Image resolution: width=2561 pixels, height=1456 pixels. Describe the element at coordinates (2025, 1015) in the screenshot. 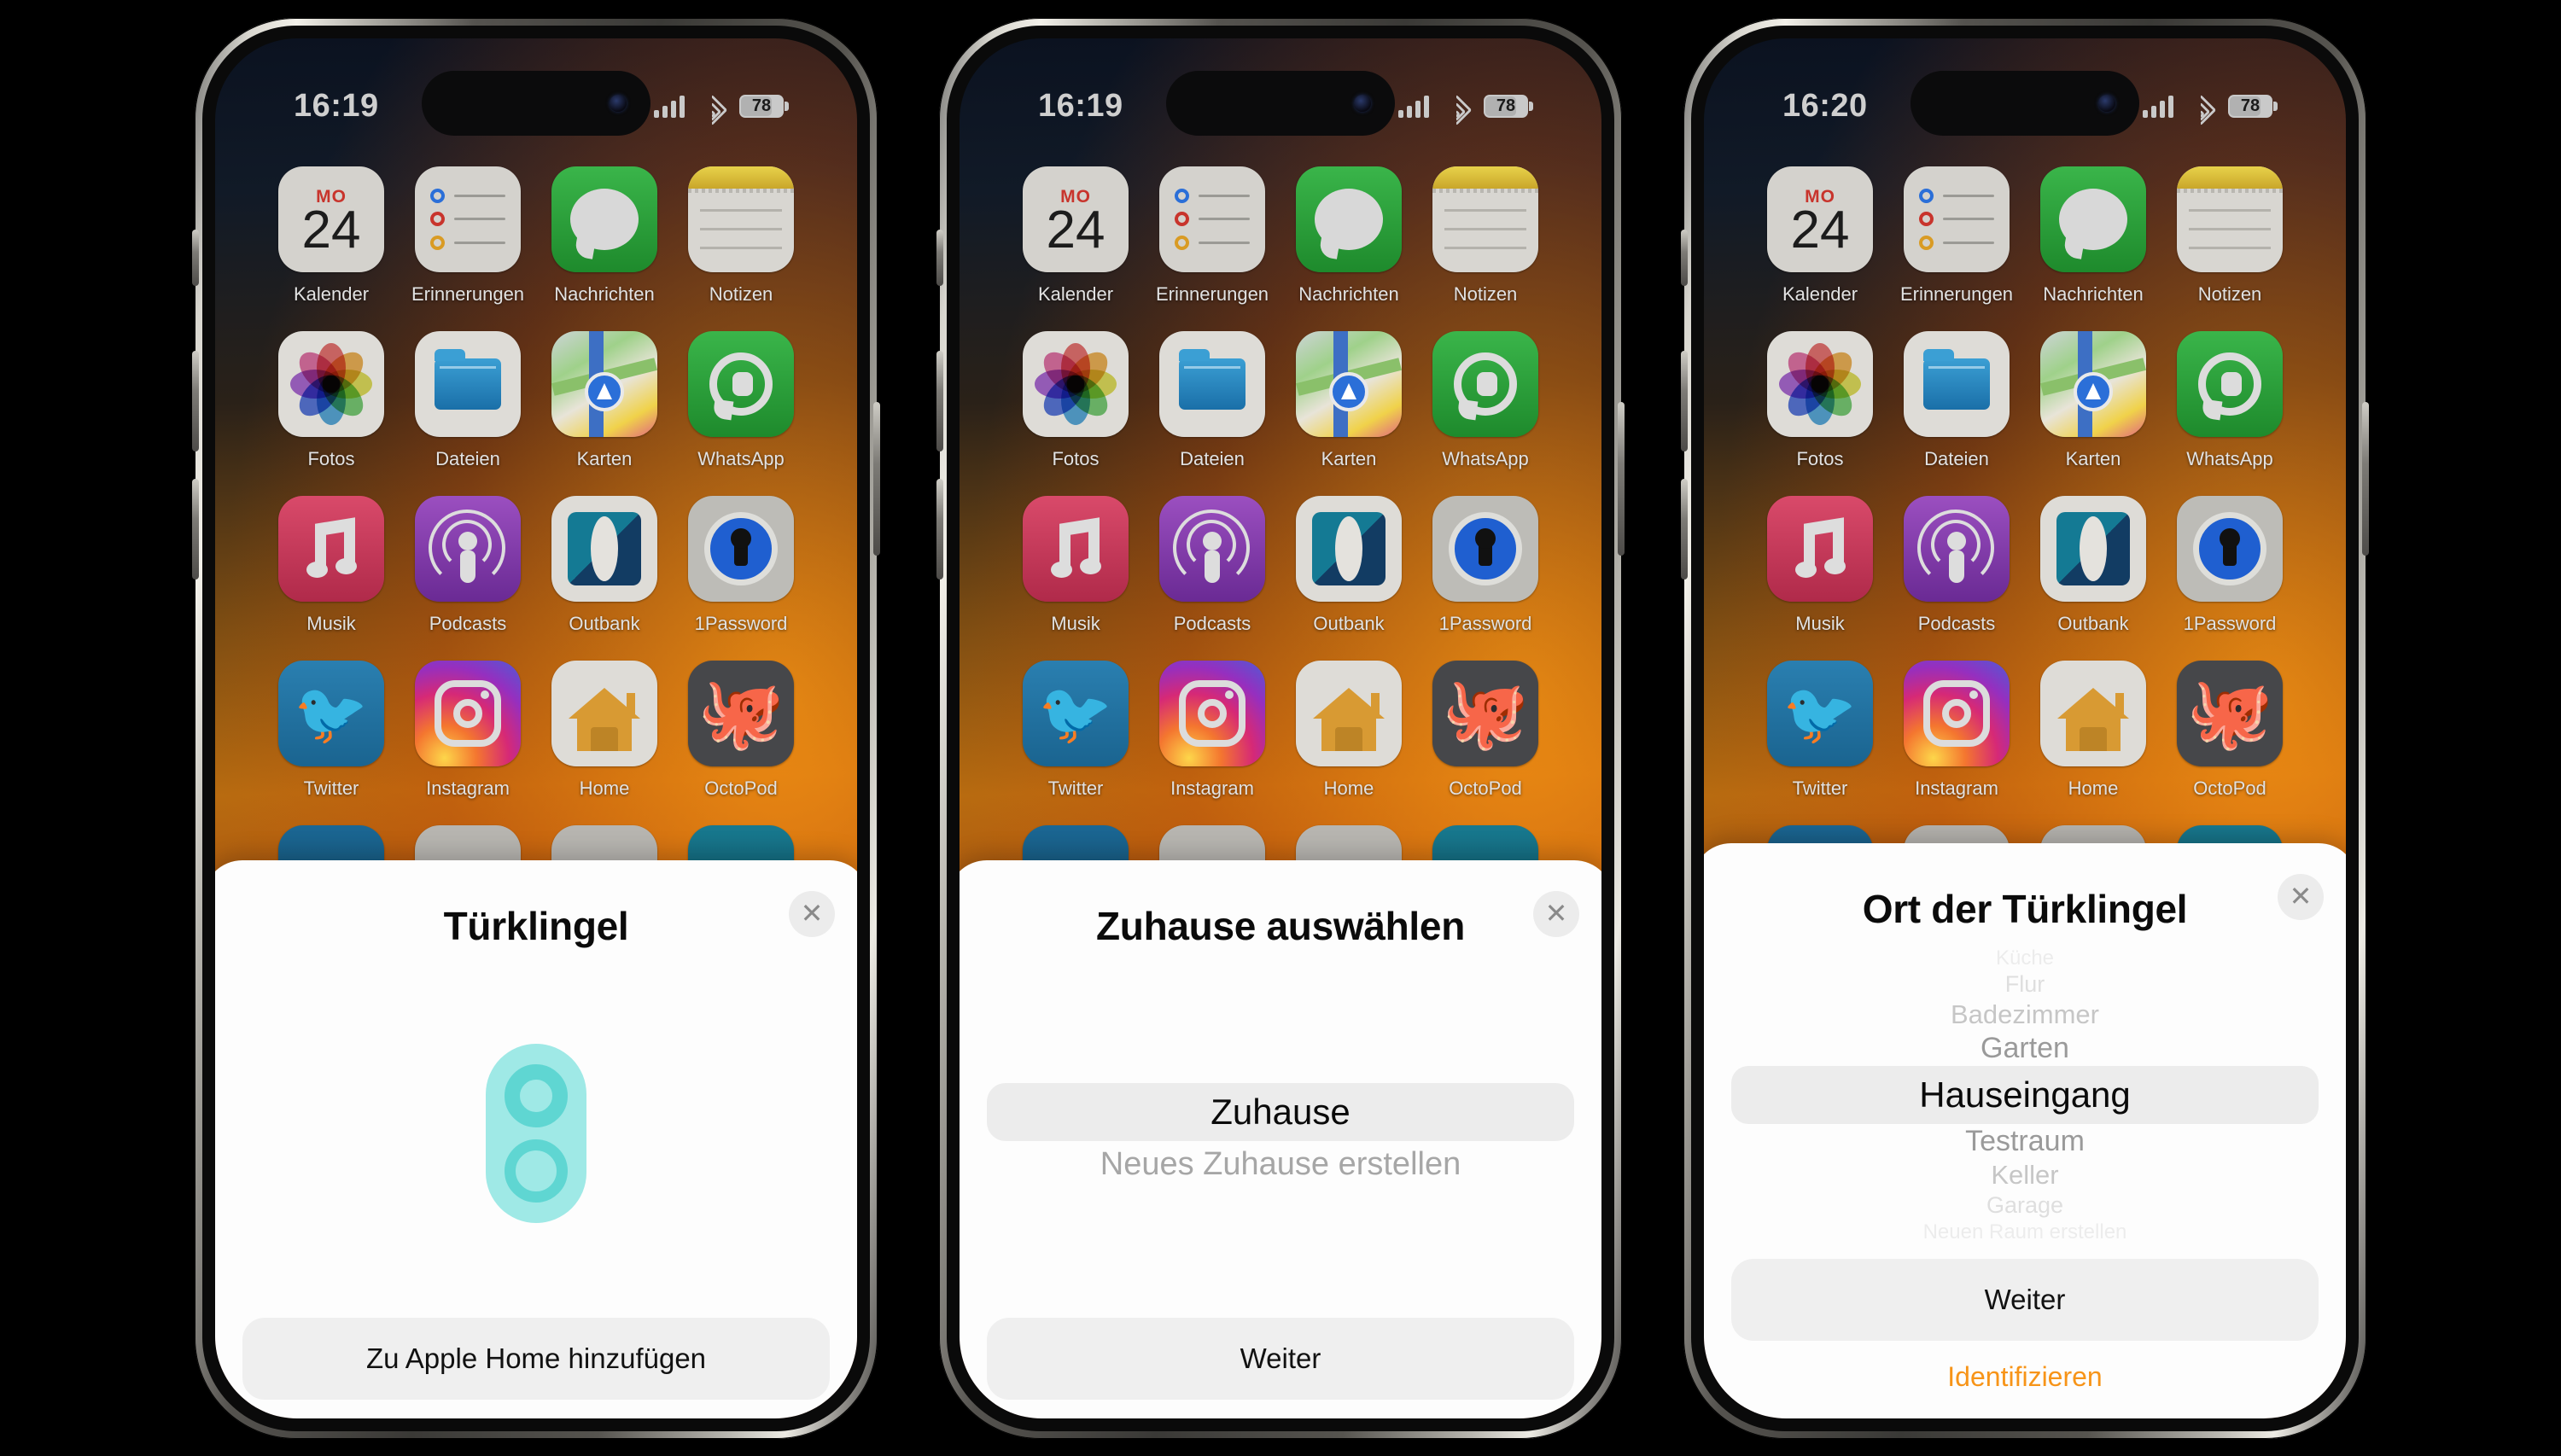

I see `room-option: Badezimmer` at that location.